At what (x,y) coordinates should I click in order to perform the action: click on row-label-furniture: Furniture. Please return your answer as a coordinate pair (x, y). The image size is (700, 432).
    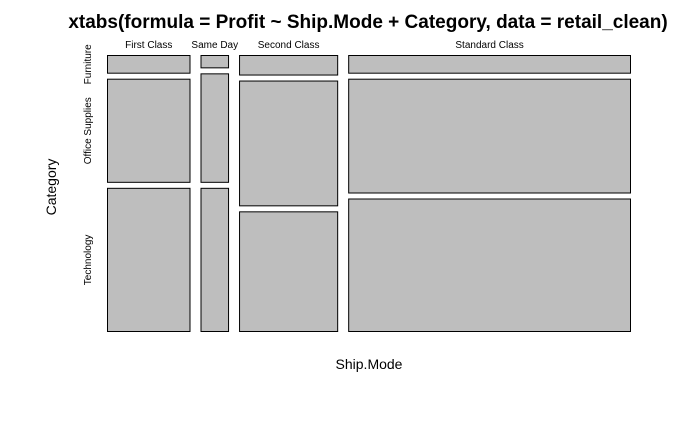
    Looking at the image, I should click on (88, 64).